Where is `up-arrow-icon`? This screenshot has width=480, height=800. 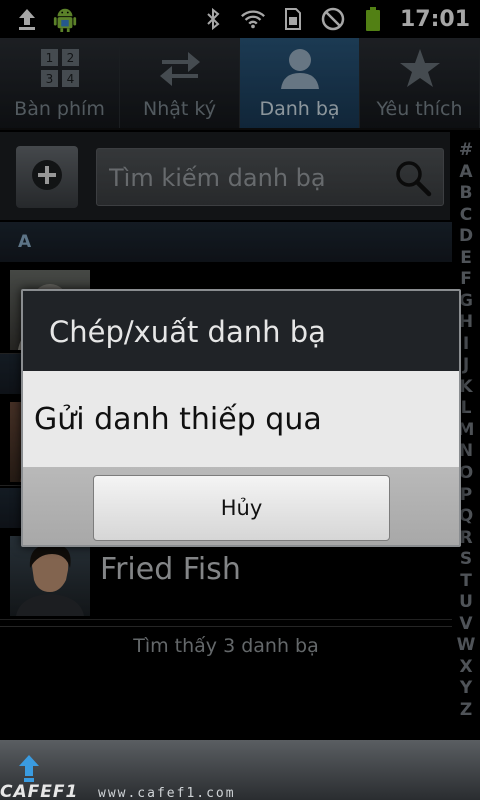 up-arrow-icon is located at coordinates (29, 769).